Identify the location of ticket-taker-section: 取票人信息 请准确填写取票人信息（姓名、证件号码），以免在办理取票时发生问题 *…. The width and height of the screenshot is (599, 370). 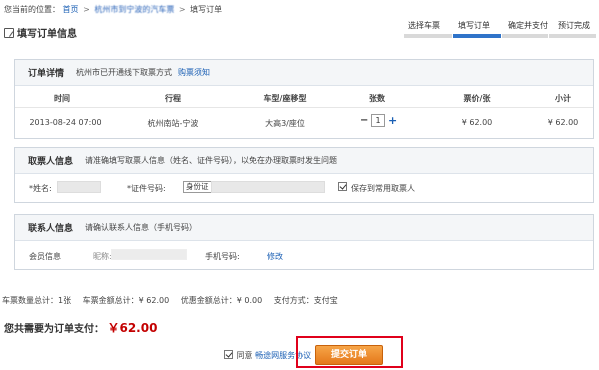
(304, 175).